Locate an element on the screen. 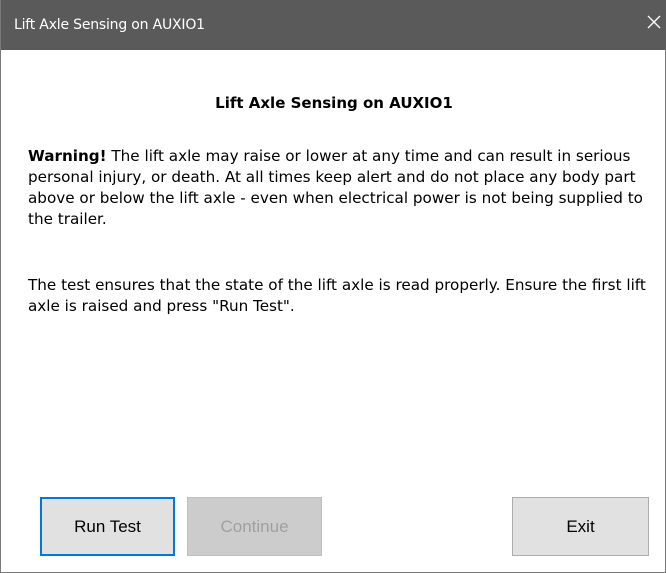  close-button is located at coordinates (643, 25).